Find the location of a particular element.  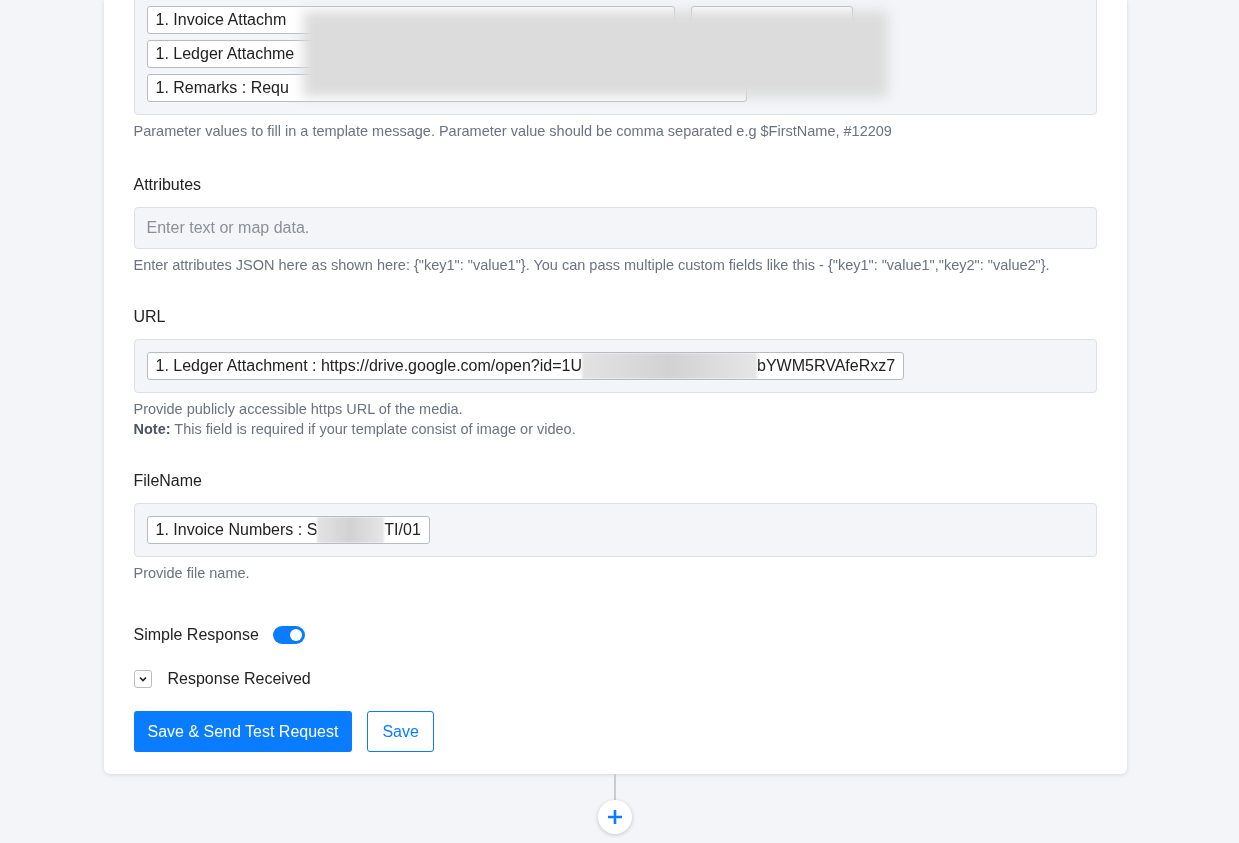

field-label: FileName is located at coordinates (168, 481).